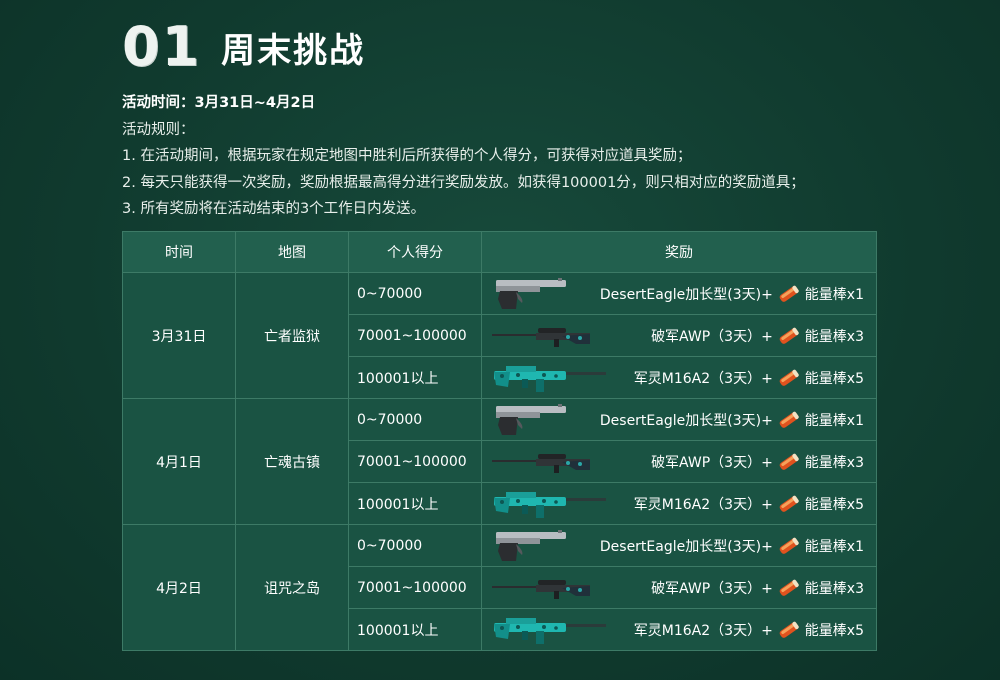  What do you see at coordinates (292, 252) in the screenshot?
I see `header-map: 地图` at bounding box center [292, 252].